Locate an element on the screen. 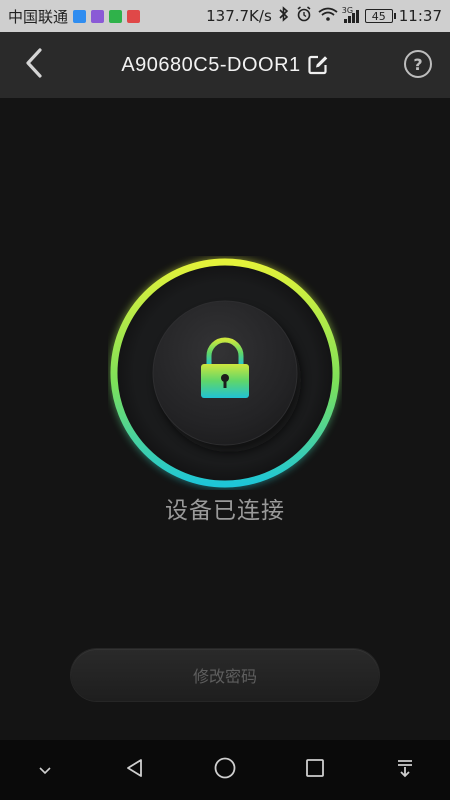 This screenshot has width=450, height=800. nav-collapse-button is located at coordinates (45, 770).